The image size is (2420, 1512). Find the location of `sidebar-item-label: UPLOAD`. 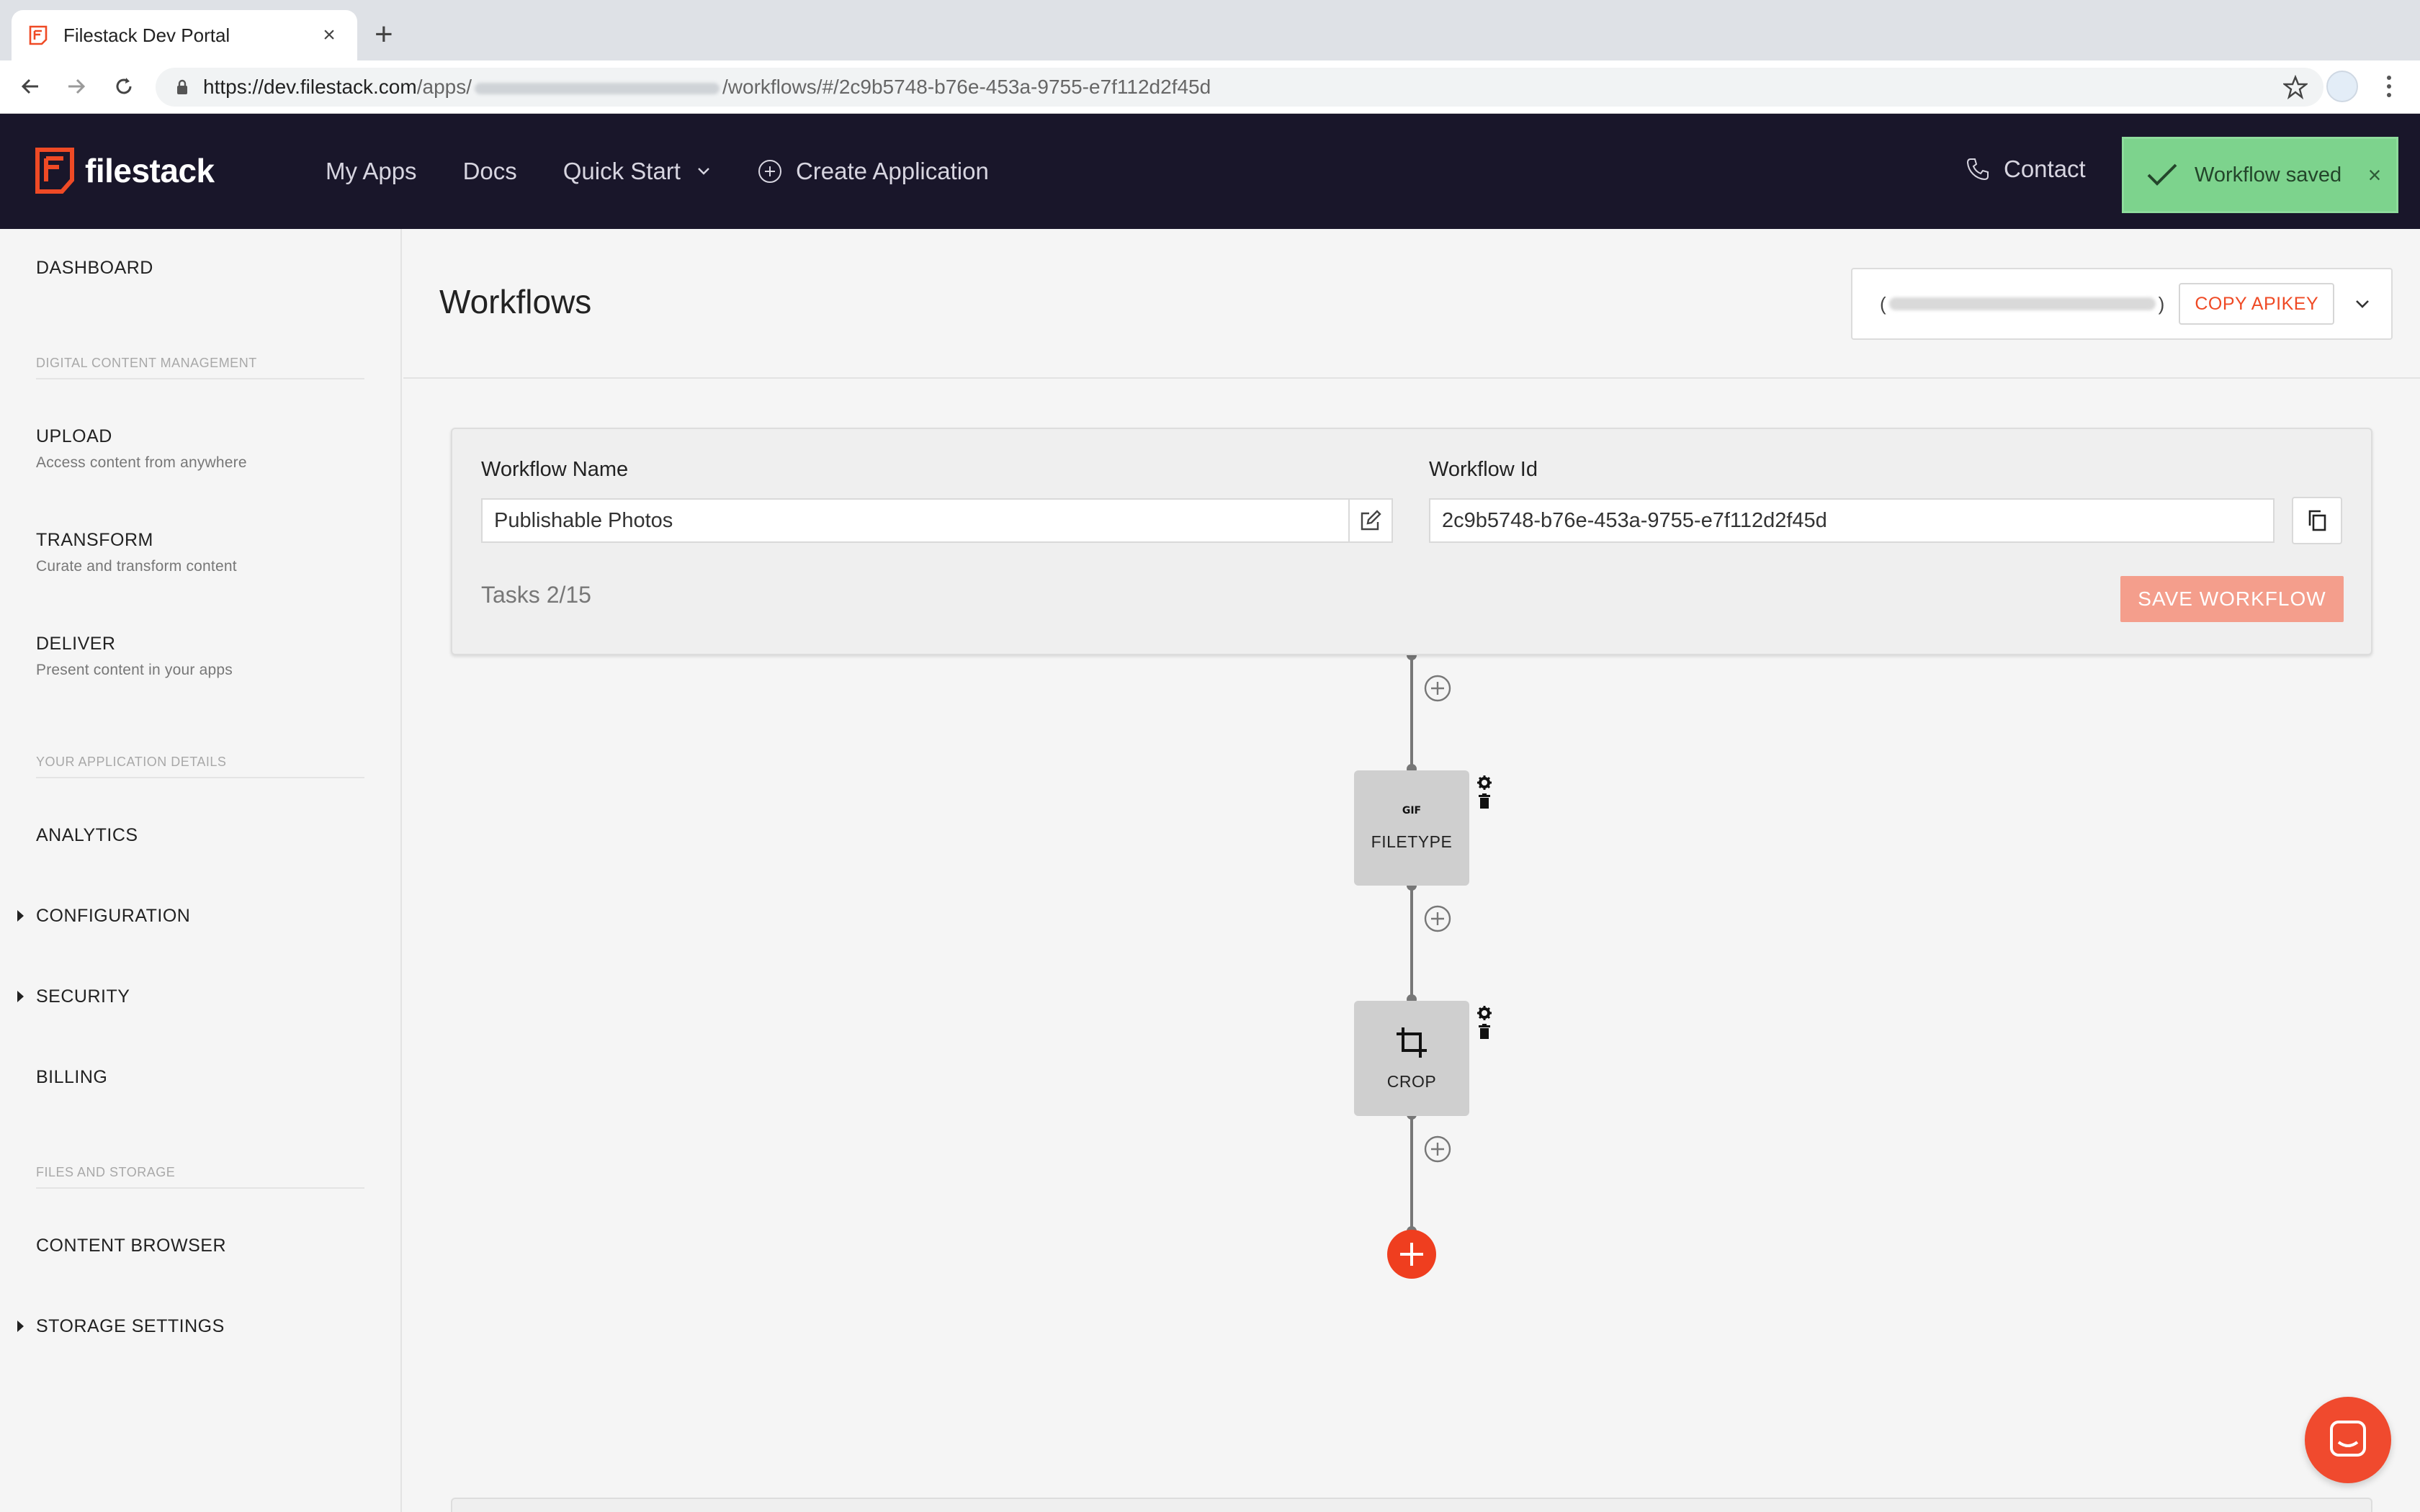

sidebar-item-label: UPLOAD is located at coordinates (74, 436).